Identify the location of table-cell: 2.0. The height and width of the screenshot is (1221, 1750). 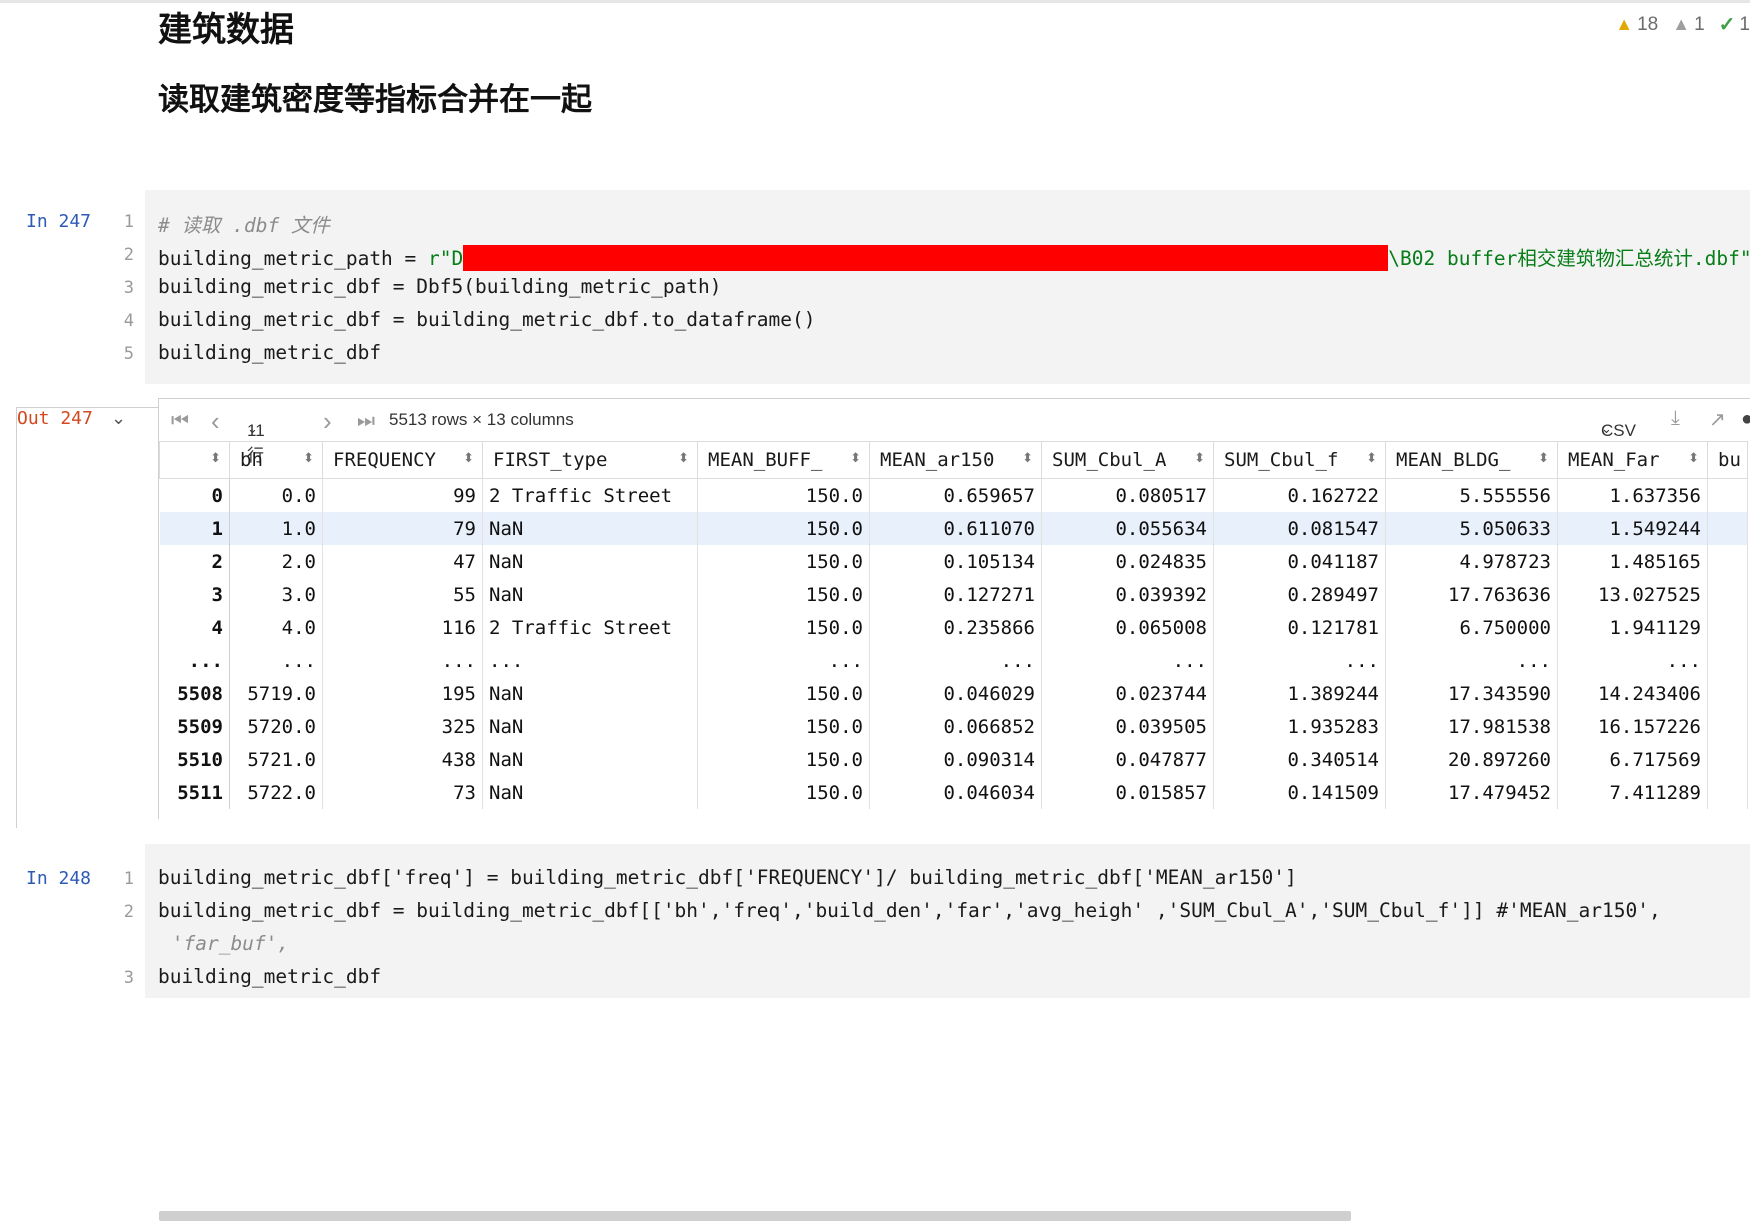
(276, 561).